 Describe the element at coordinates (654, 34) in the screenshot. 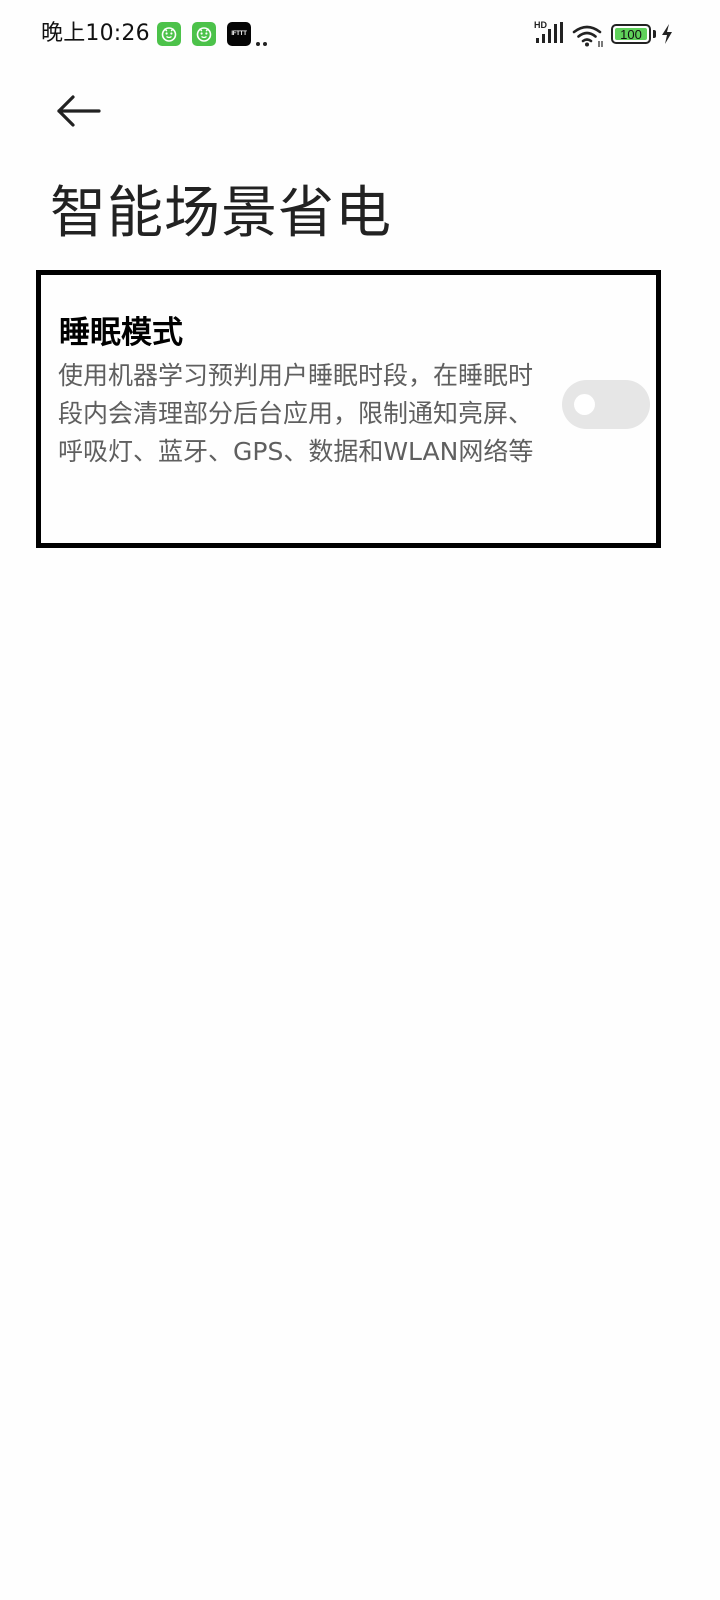

I see `battery-tip` at that location.